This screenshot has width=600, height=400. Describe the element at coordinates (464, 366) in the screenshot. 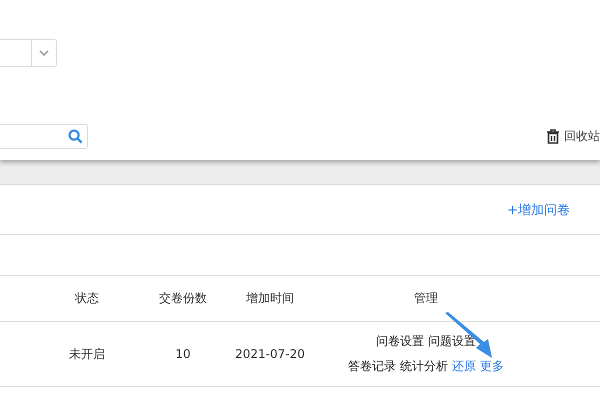

I see `action-link: 还原` at that location.